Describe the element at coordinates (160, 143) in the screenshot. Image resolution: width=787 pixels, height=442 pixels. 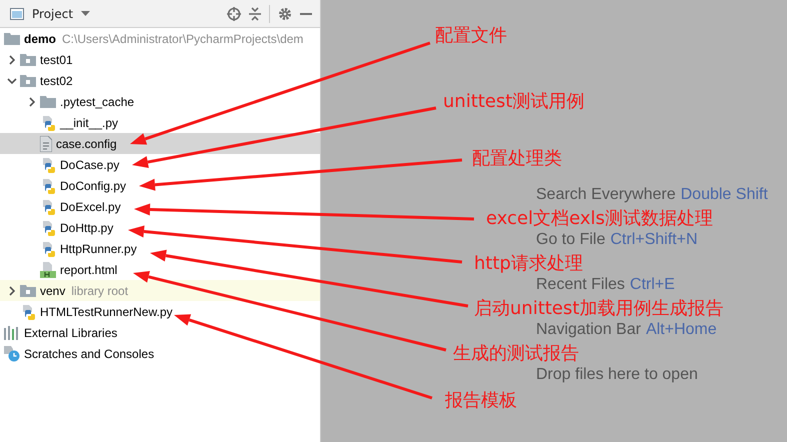
I see `tree-item: case.config` at that location.